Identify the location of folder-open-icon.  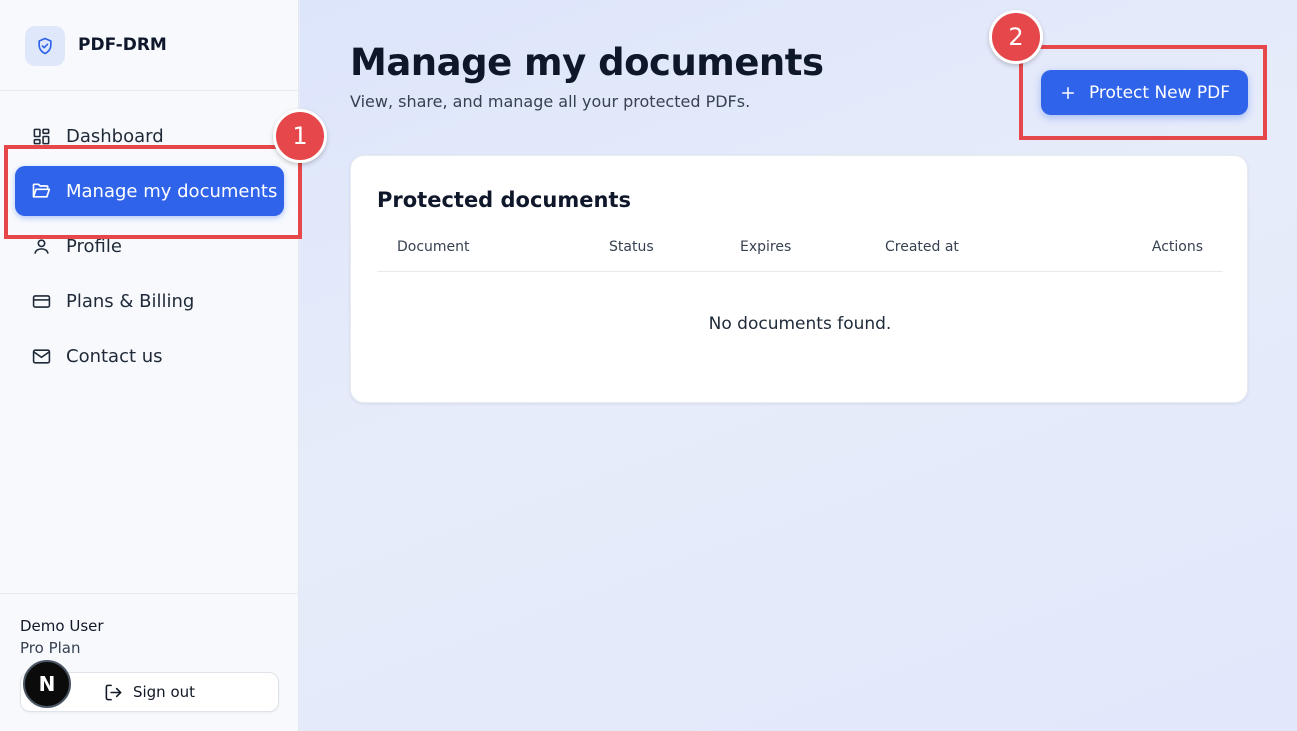
(41, 191).